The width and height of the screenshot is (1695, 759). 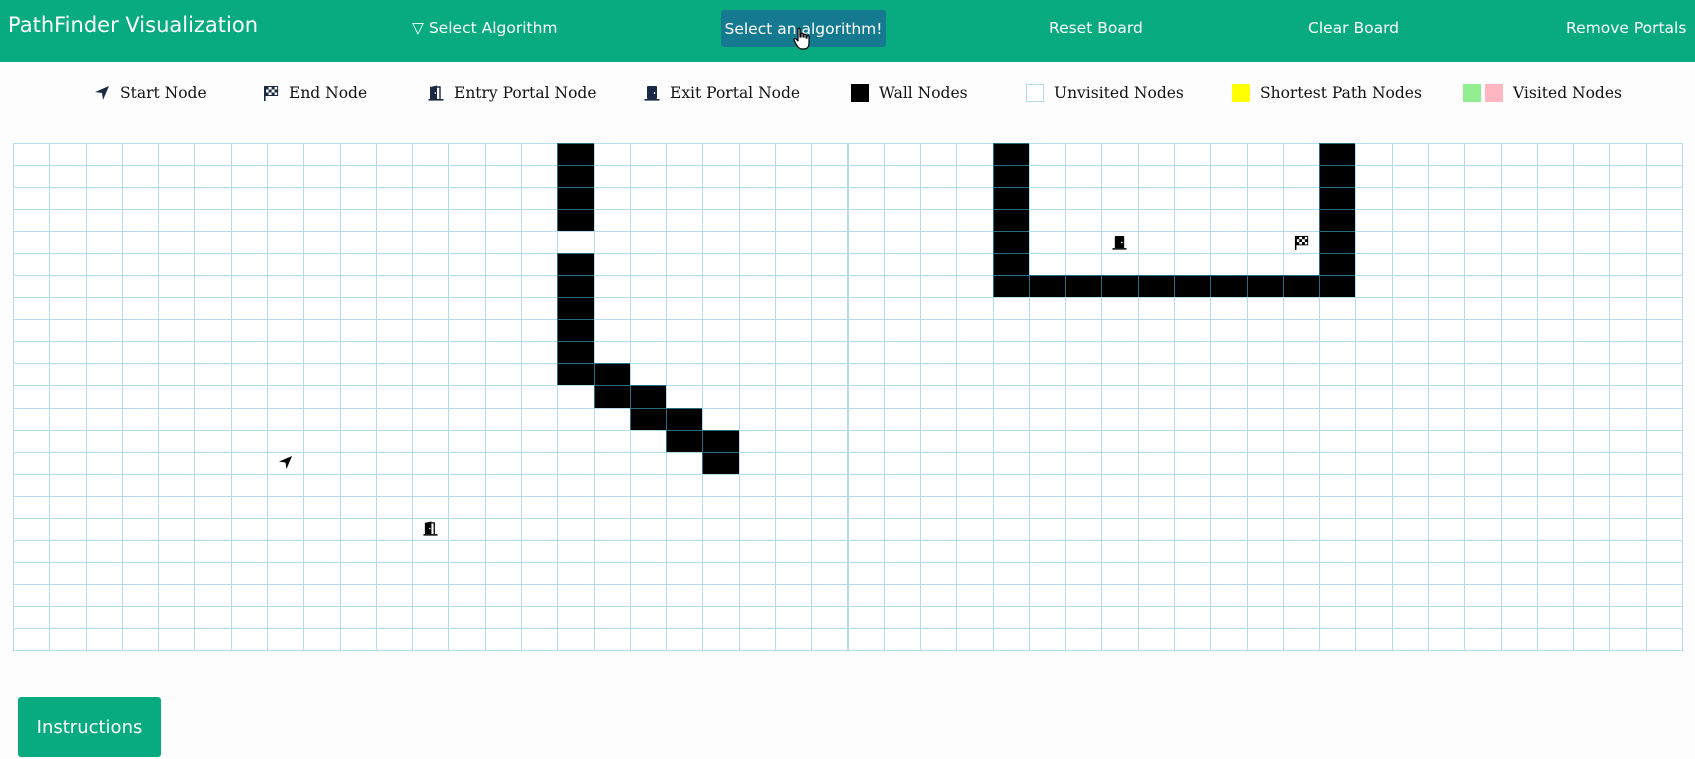 What do you see at coordinates (1353, 28) in the screenshot?
I see `clear-board-button: Clear Board` at bounding box center [1353, 28].